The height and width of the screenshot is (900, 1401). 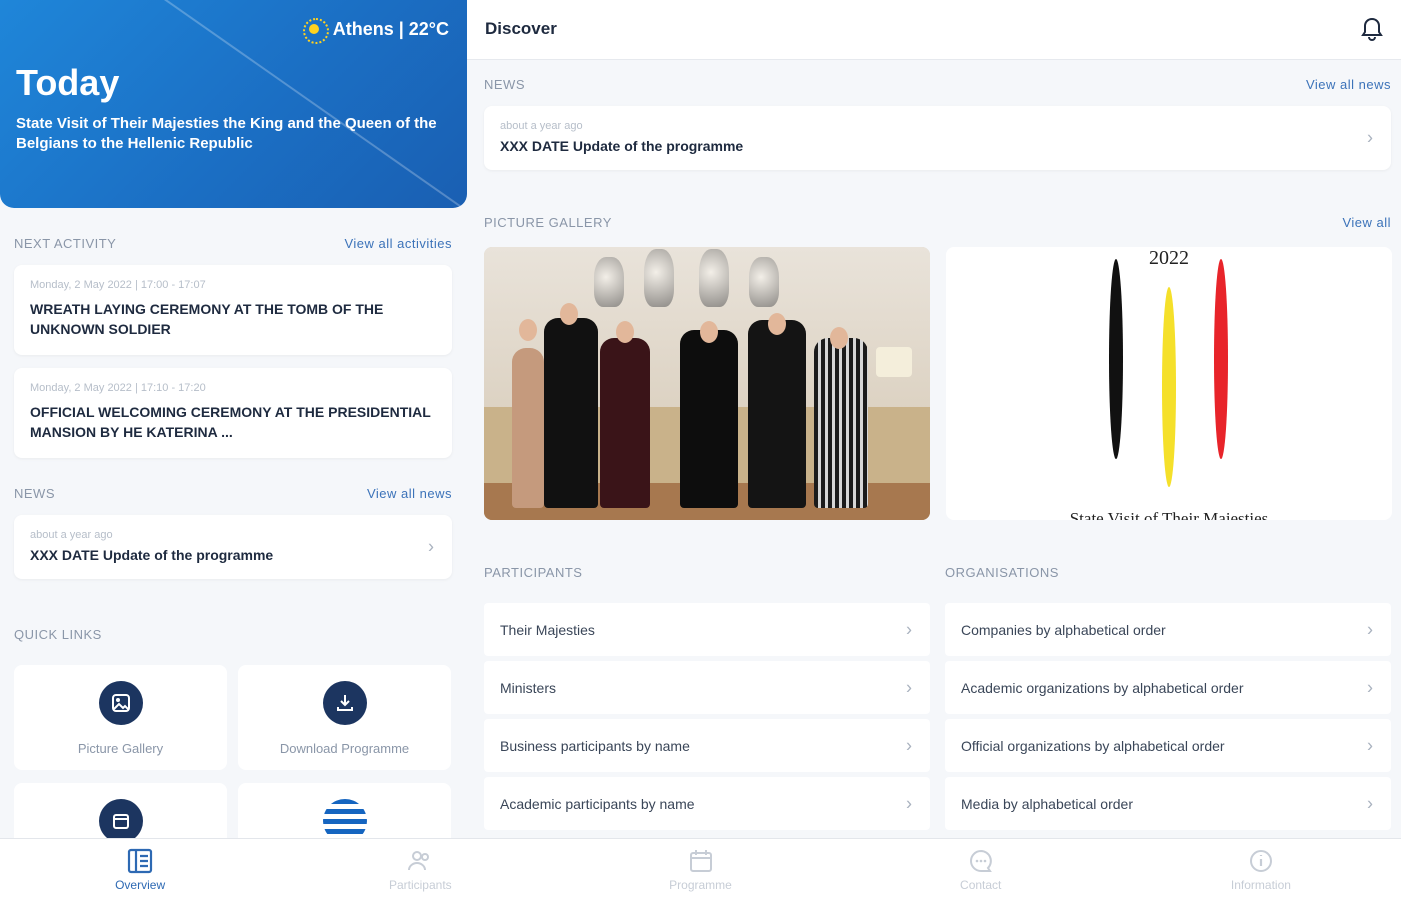 What do you see at coordinates (1169, 514) in the screenshot?
I see `logo-caption: State Visit of Their Majesties` at bounding box center [1169, 514].